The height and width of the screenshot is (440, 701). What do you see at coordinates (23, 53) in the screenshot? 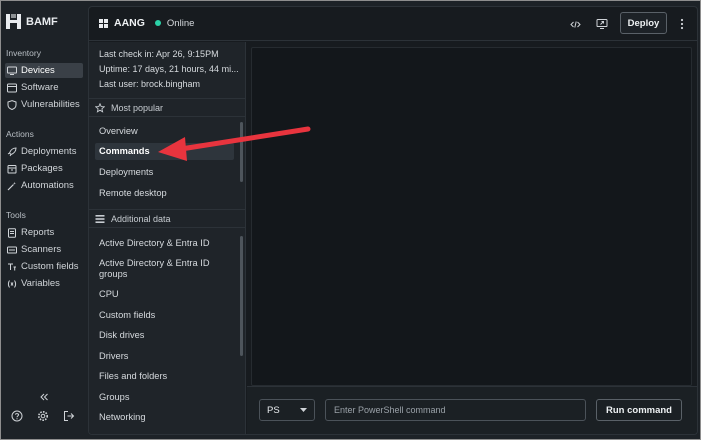
I see `nav-section-inventory: Inventory` at bounding box center [23, 53].